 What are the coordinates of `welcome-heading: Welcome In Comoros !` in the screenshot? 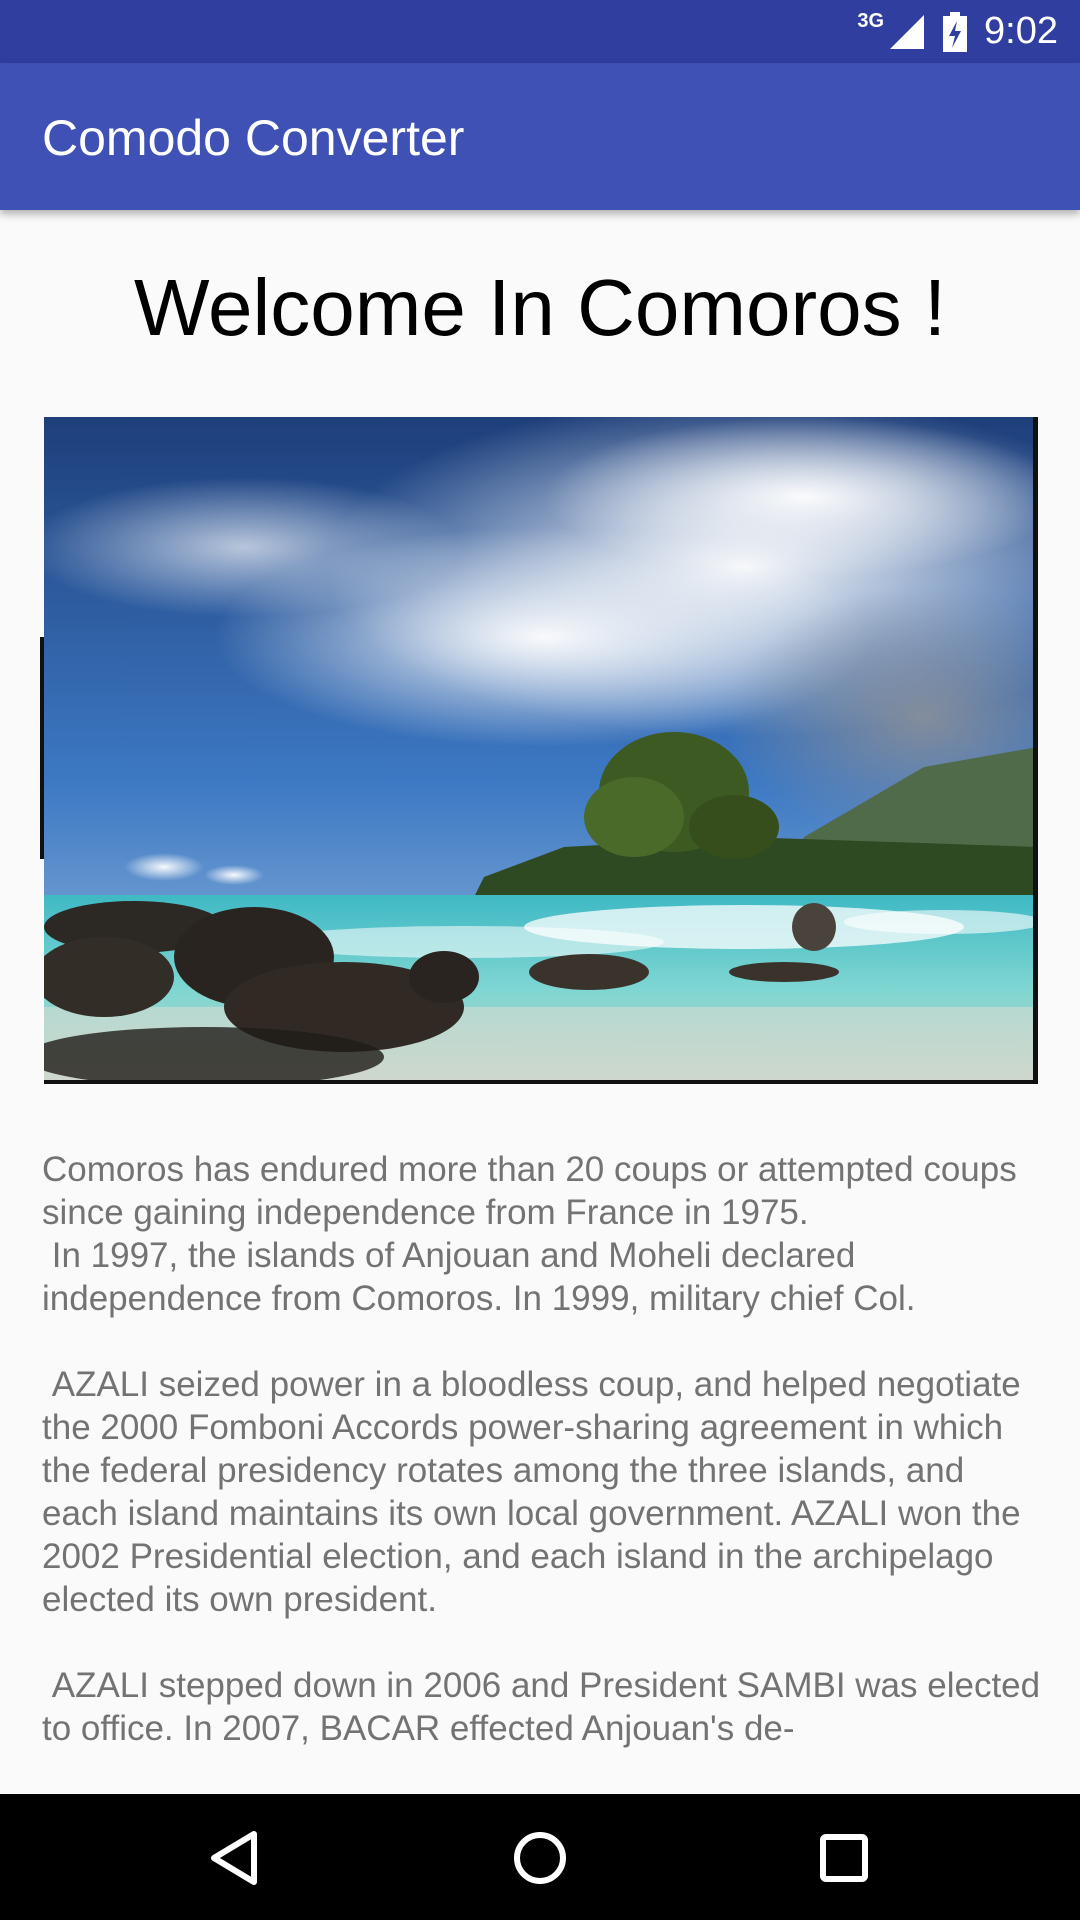 It's located at (540, 307).